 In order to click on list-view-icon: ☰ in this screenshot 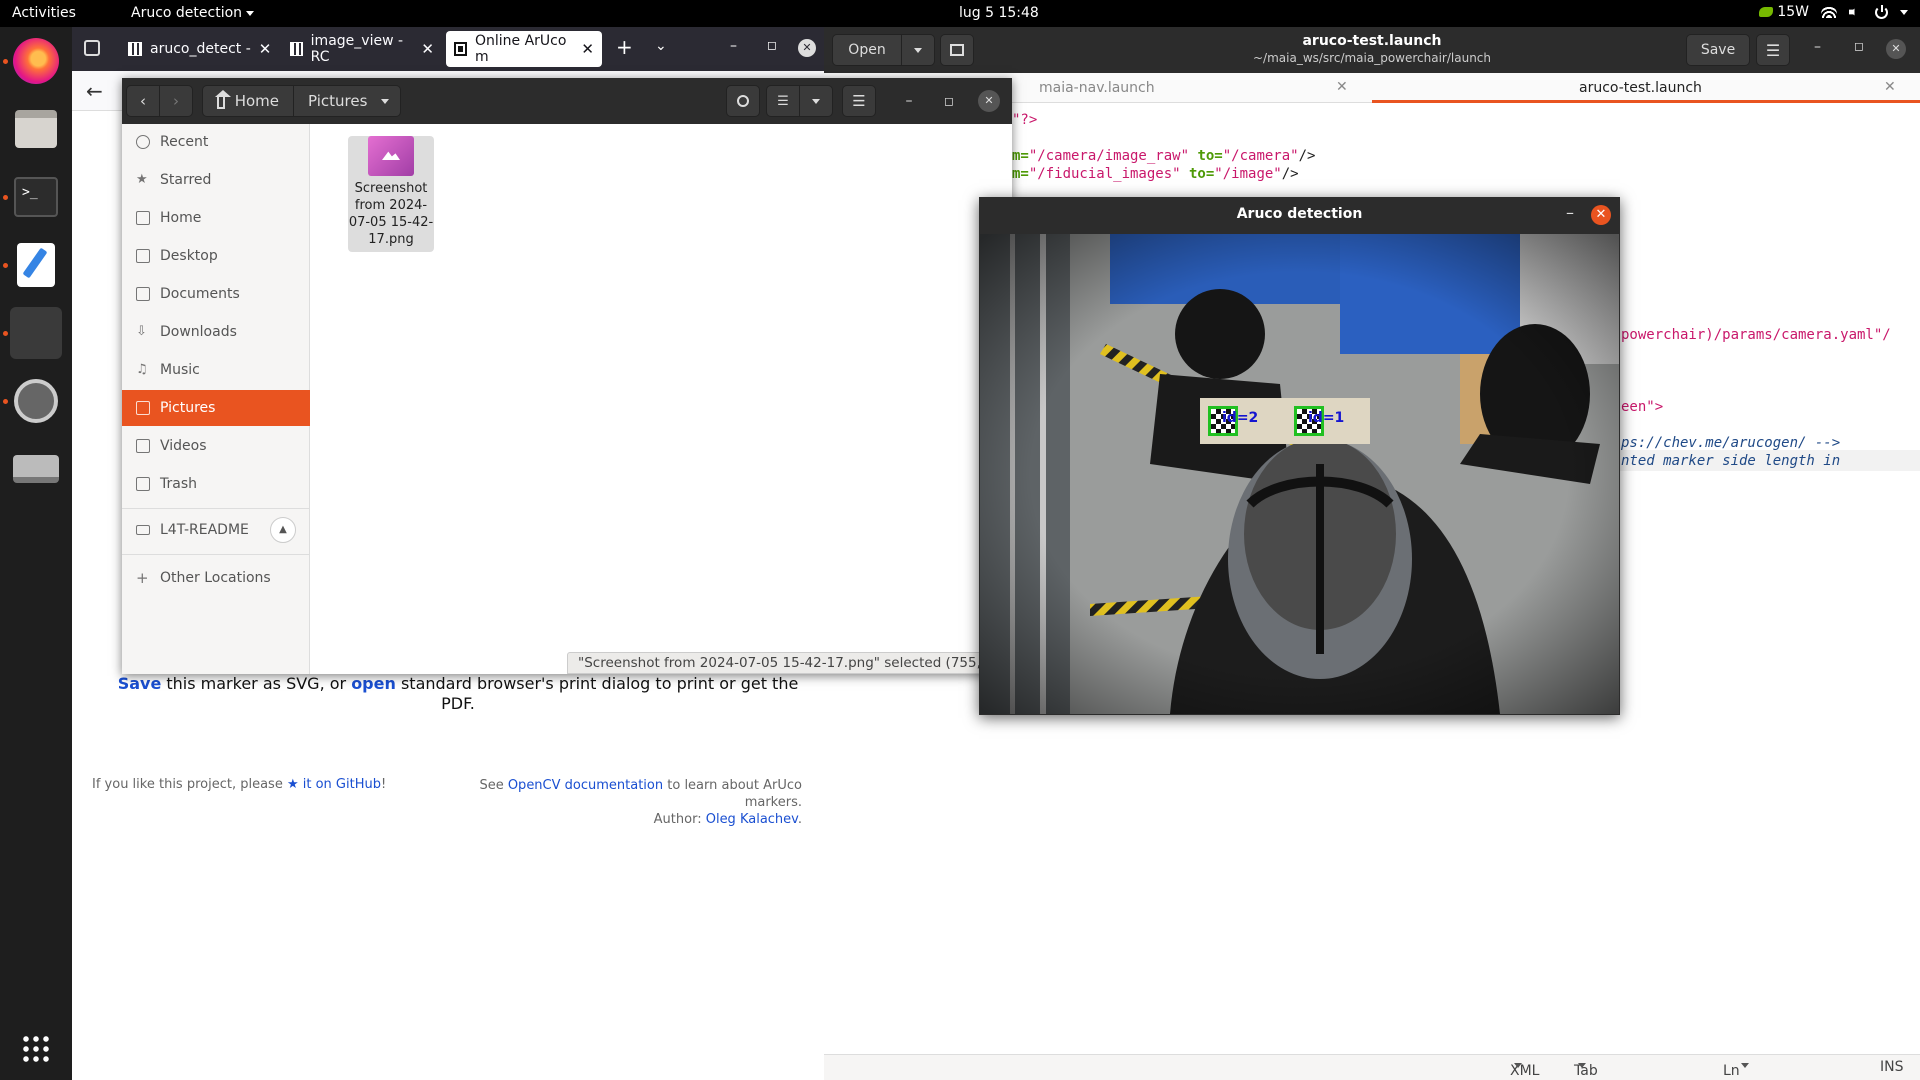, I will do `click(783, 101)`.